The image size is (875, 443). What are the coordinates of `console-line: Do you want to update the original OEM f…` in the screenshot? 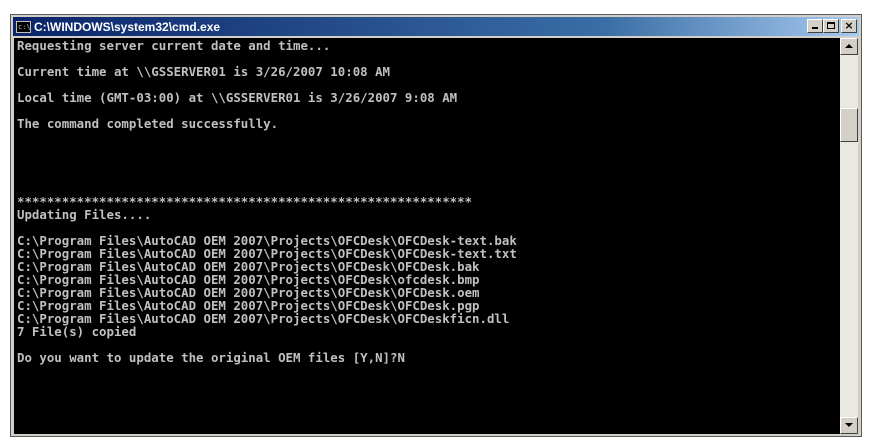 It's located at (211, 357).